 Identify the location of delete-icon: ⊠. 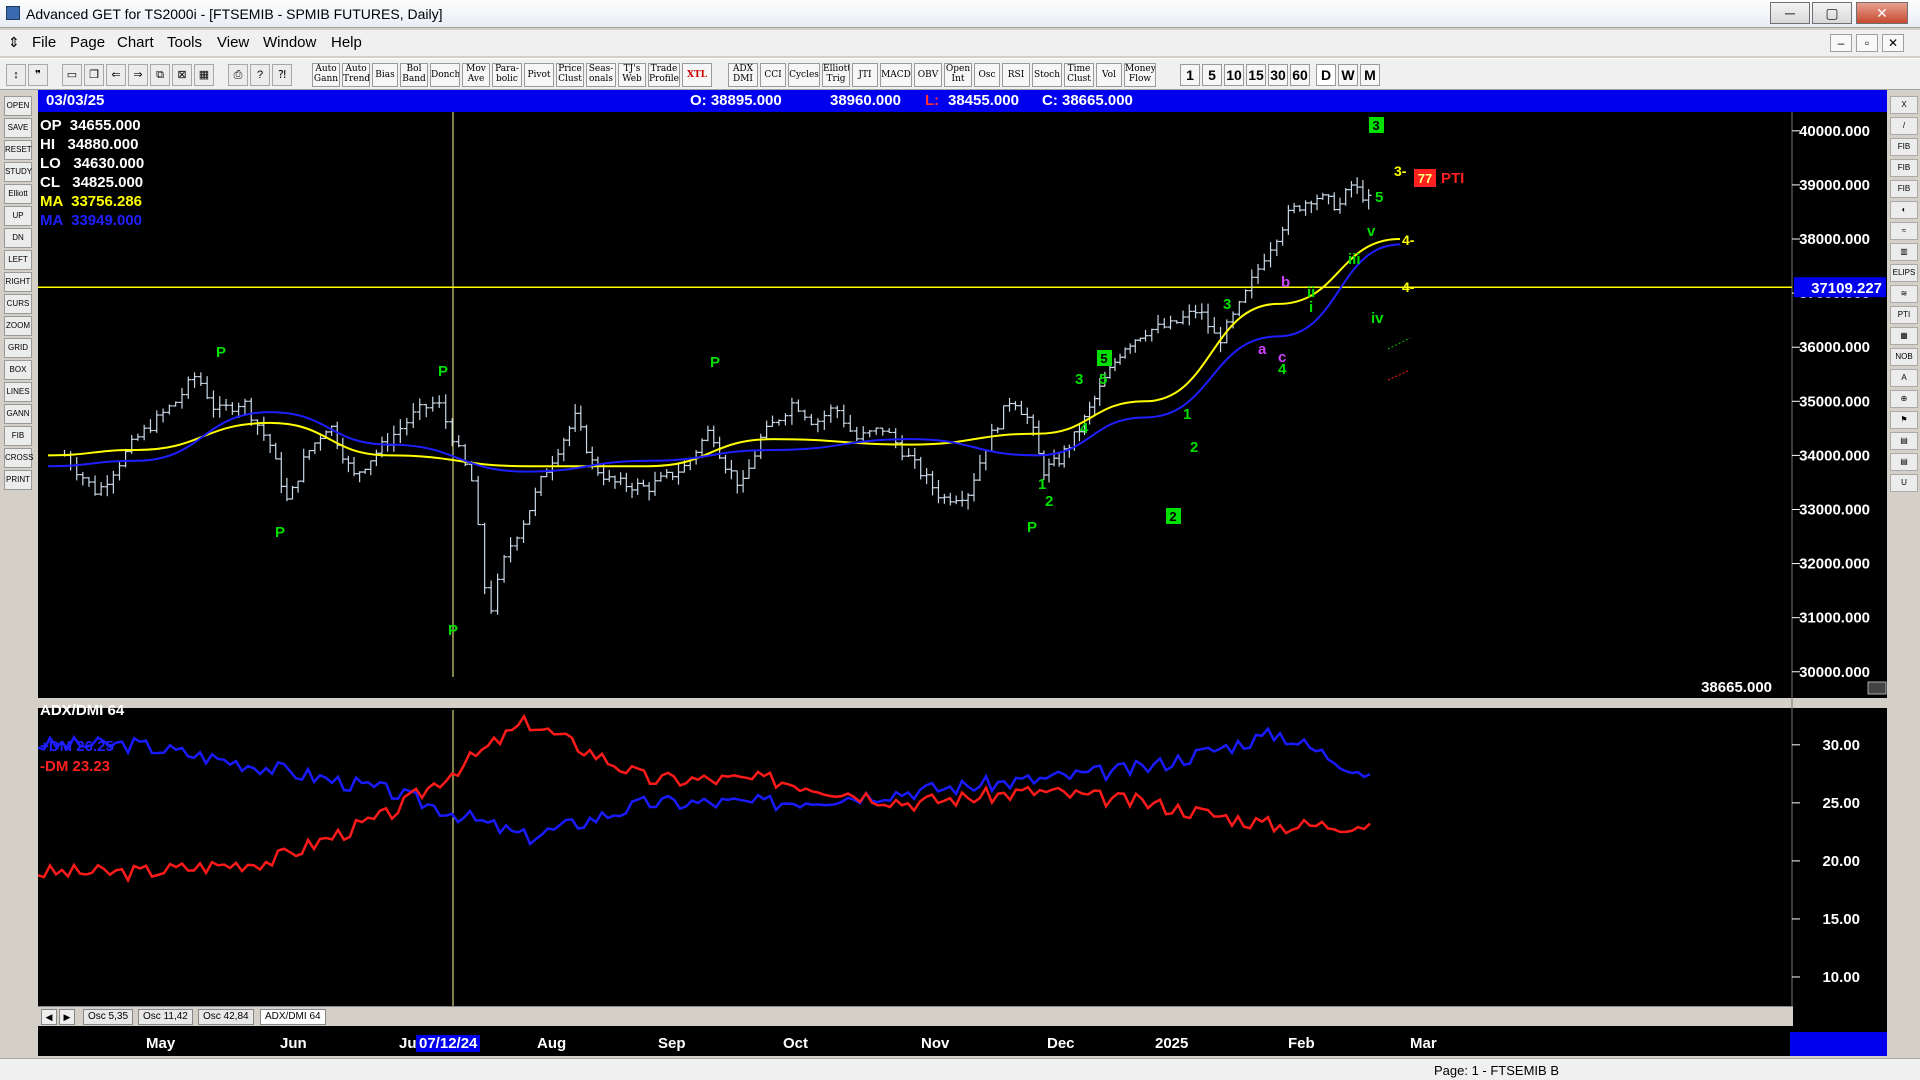
(182, 75).